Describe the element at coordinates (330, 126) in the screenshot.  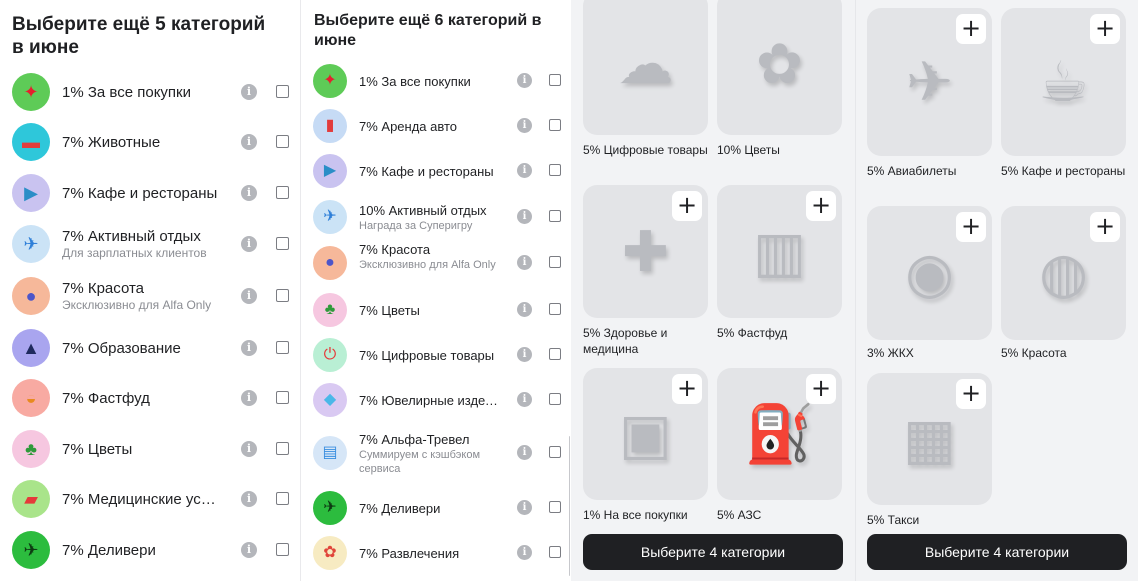
I see `car-rental-icon: ▮` at that location.